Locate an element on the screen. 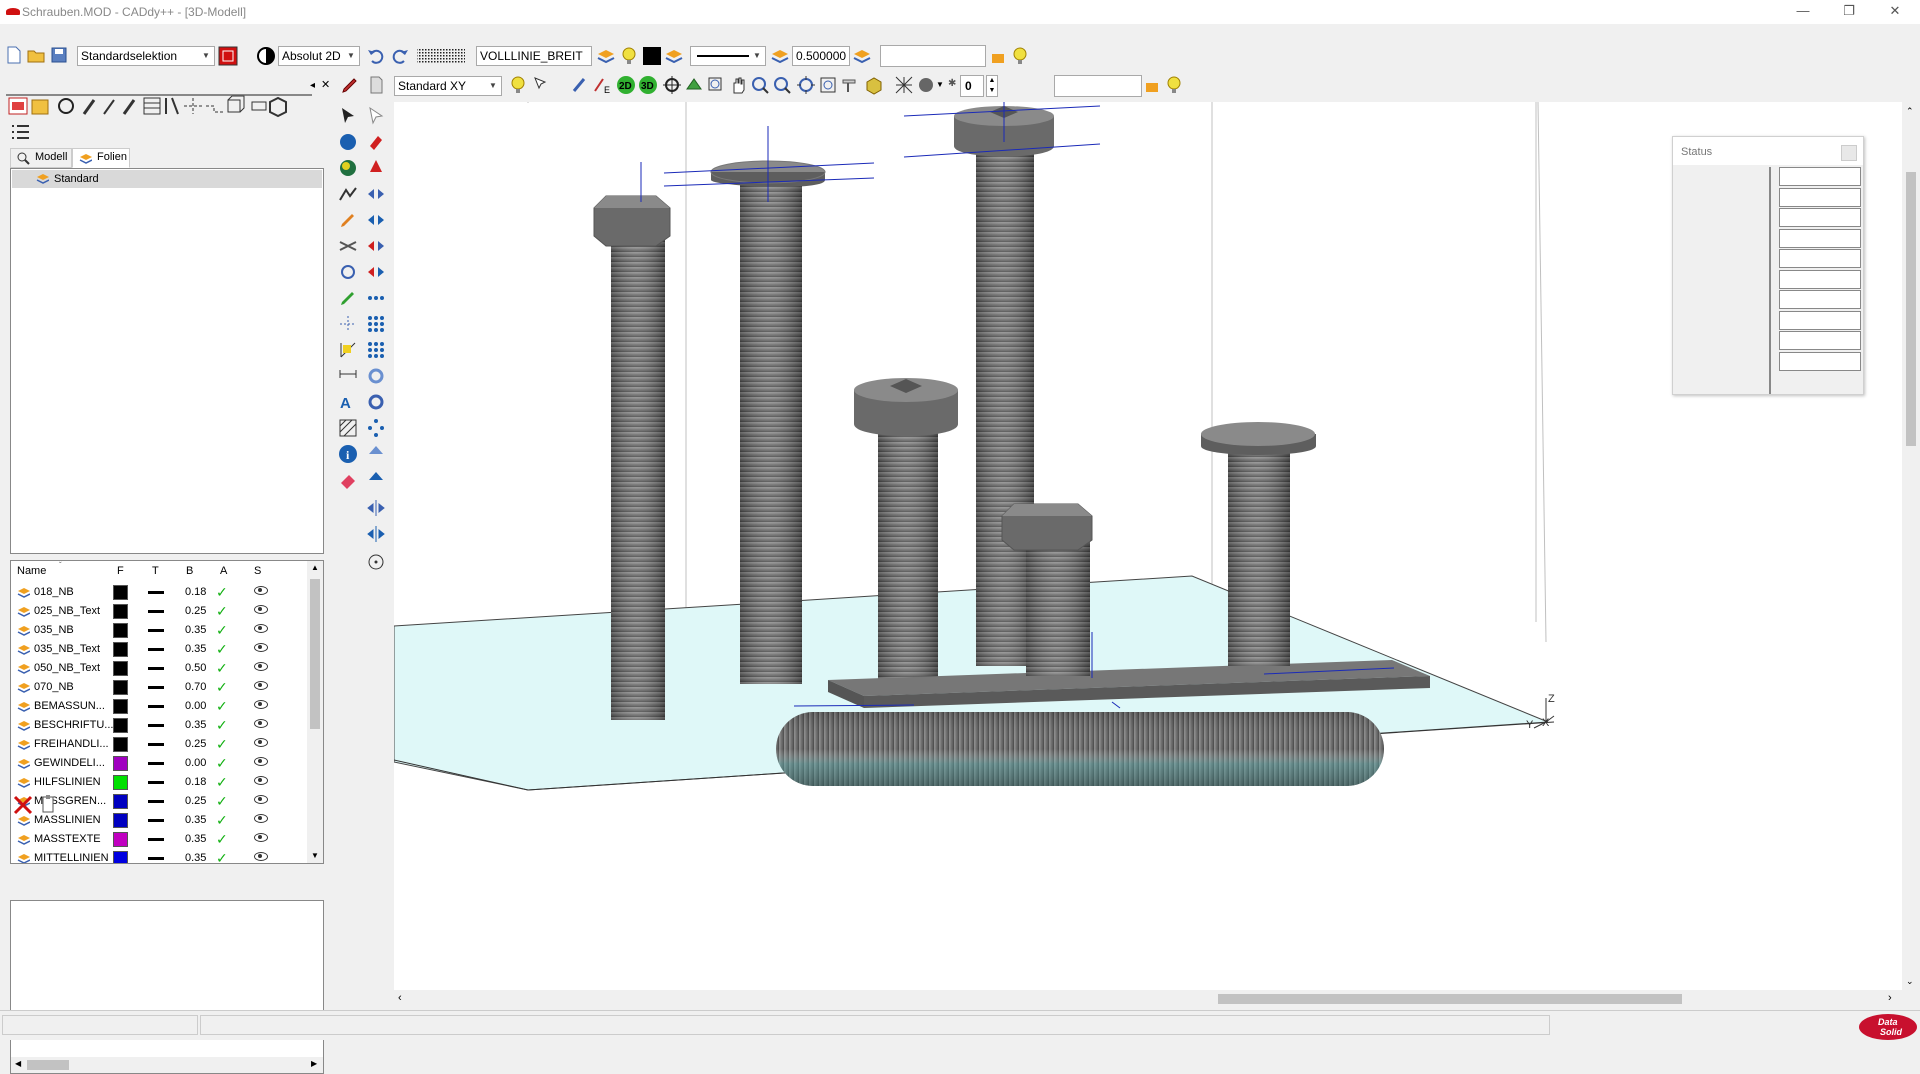 Image resolution: width=1920 pixels, height=1074 pixels. layer-row: MASSLINIEN 0.35 ✓ is located at coordinates (161, 820).